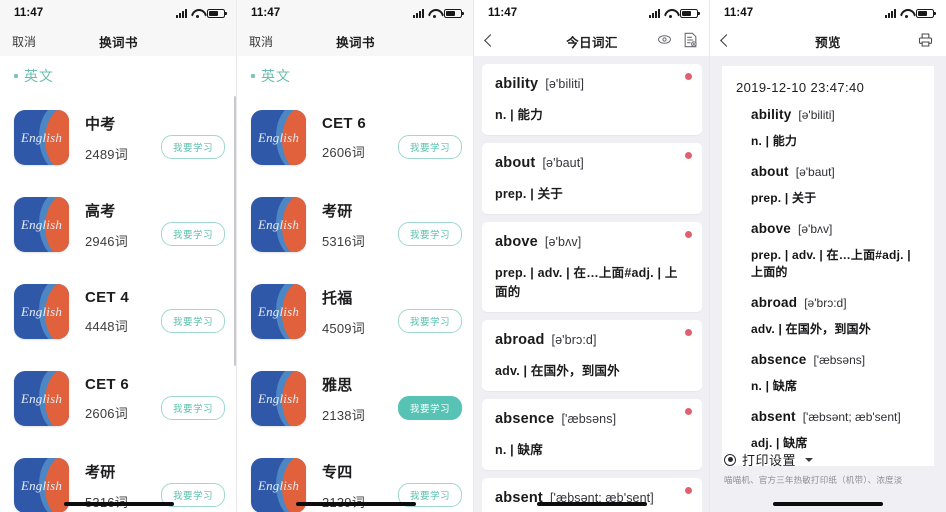  I want to click on vocabulary-word: absence, so click(525, 419).